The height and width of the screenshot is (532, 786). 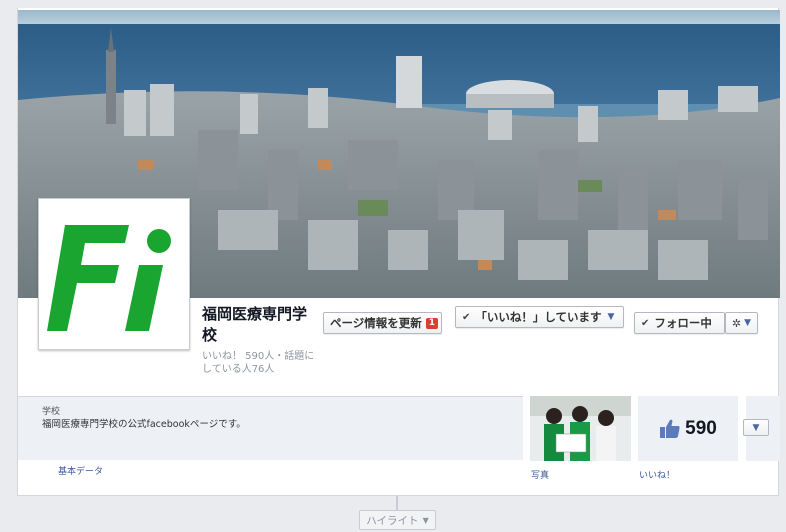 What do you see at coordinates (392, 520) in the screenshot?
I see `highlights-label: ハイライト` at bounding box center [392, 520].